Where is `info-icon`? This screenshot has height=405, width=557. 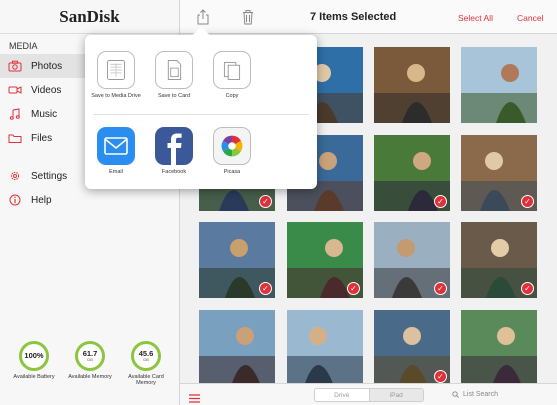
info-icon is located at coordinates (15, 200).